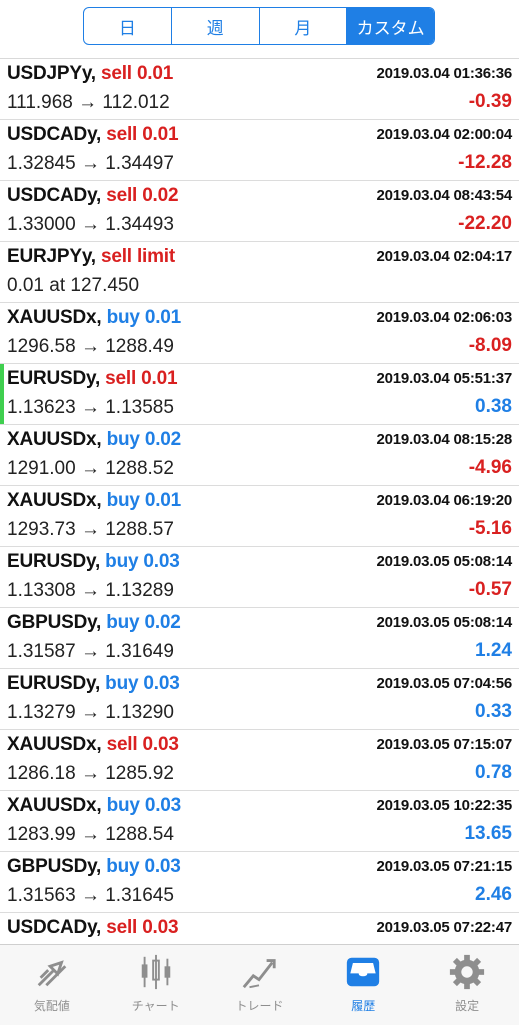 The width and height of the screenshot is (519, 1025). What do you see at coordinates (444, 256) in the screenshot?
I see `trade-time: 2019.03.04 02:04:17` at bounding box center [444, 256].